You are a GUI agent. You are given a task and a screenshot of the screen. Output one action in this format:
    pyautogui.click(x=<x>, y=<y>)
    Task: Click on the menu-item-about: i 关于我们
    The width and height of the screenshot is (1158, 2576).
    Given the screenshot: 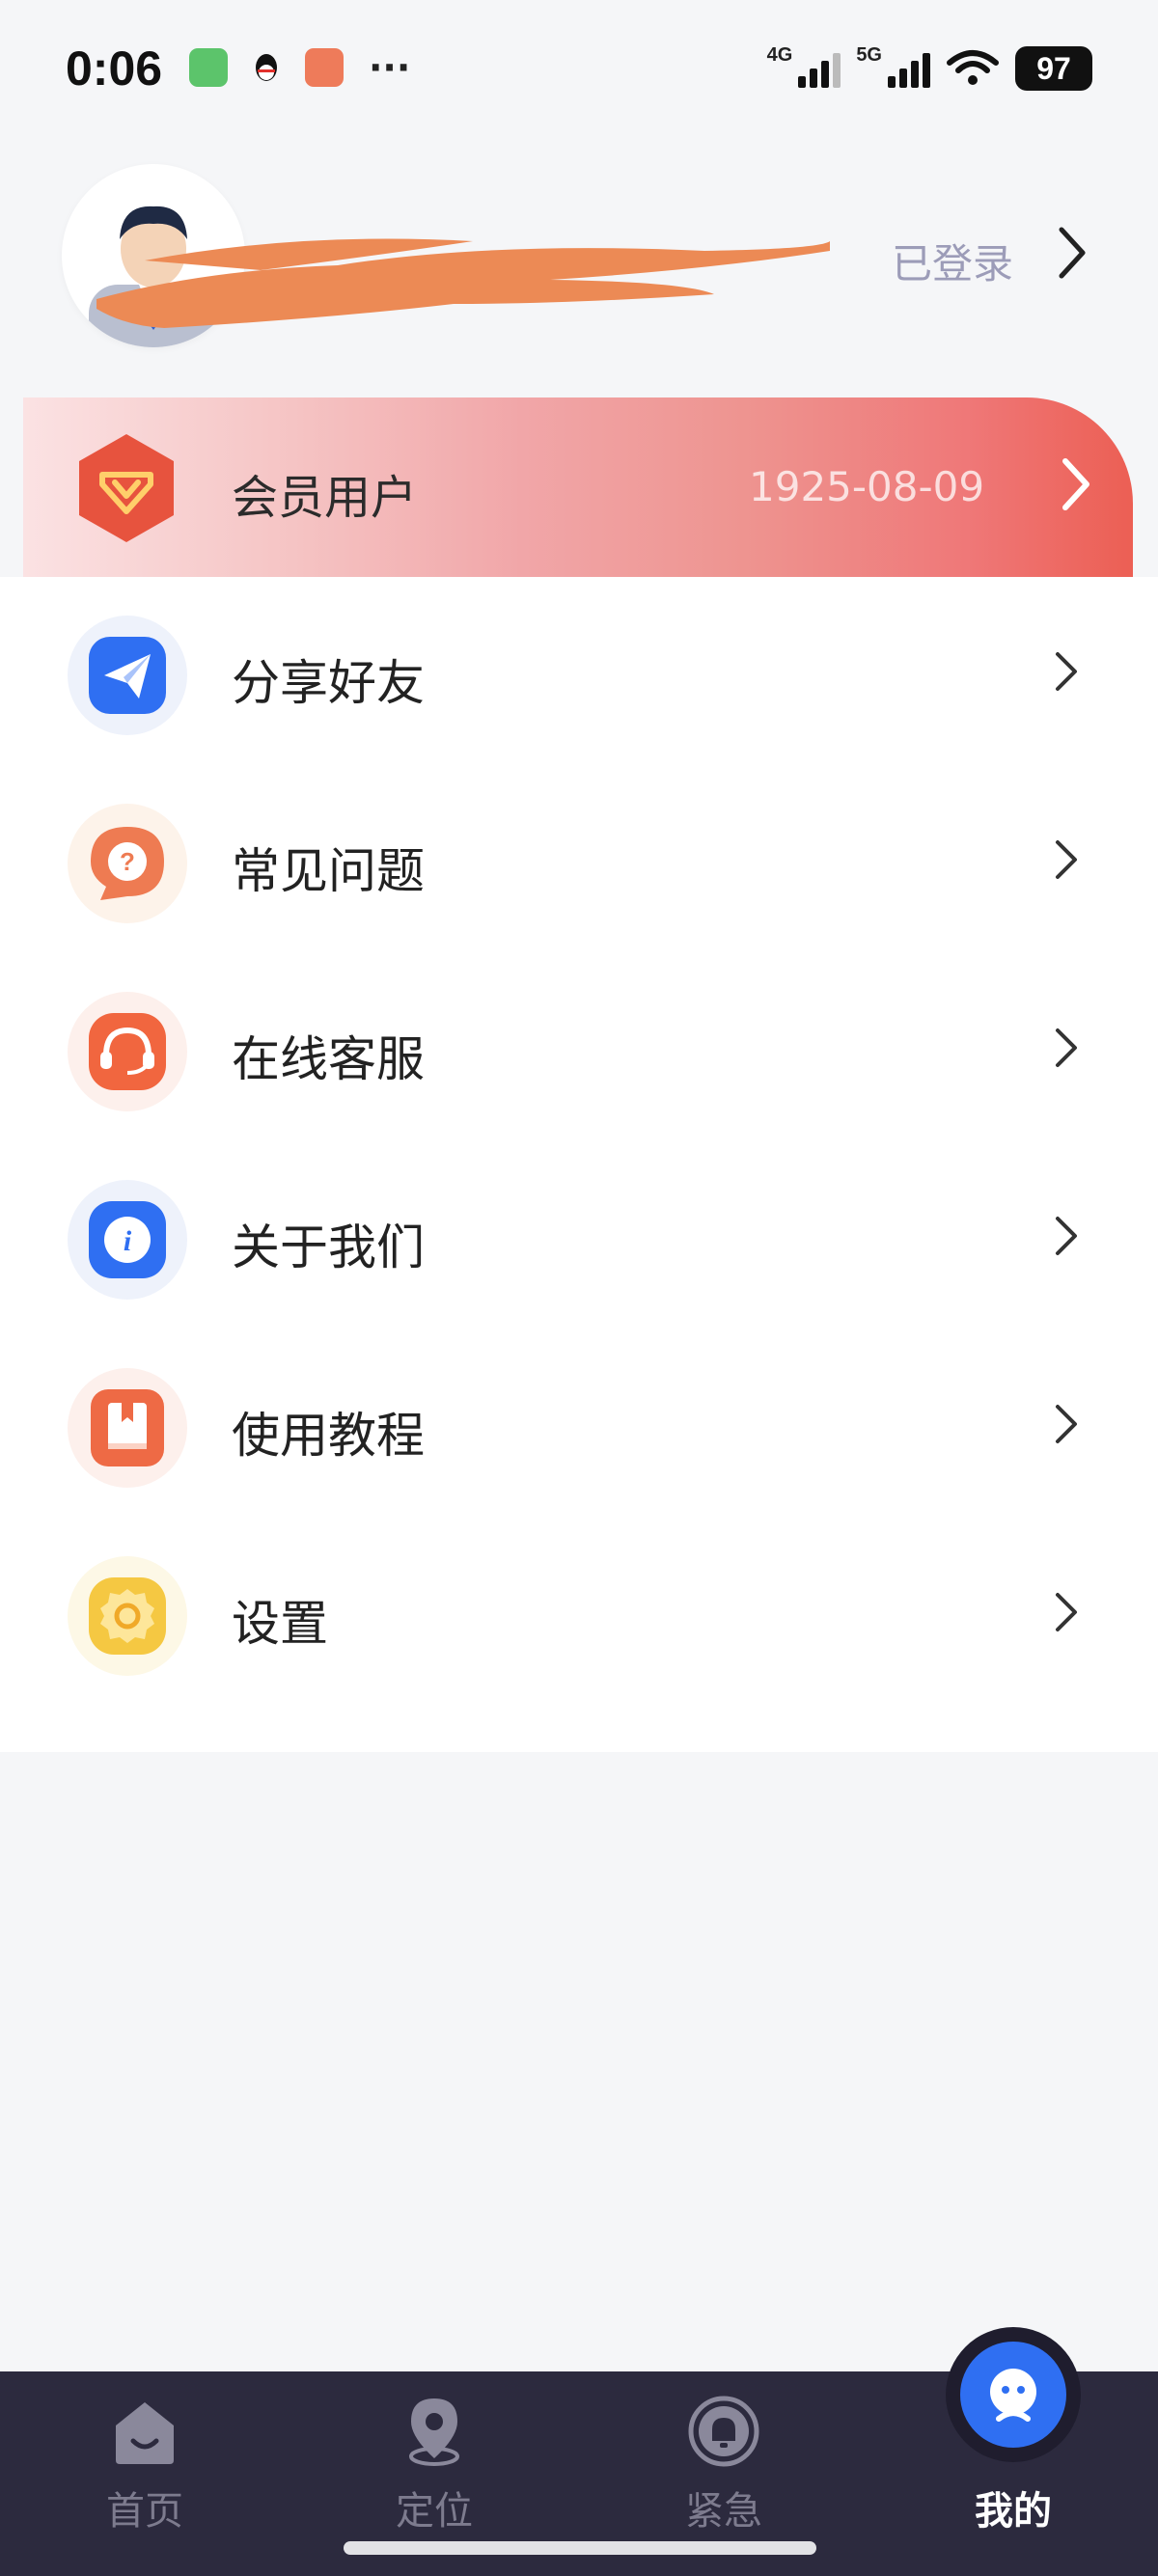 What is the action you would take?
    pyautogui.click(x=579, y=1235)
    